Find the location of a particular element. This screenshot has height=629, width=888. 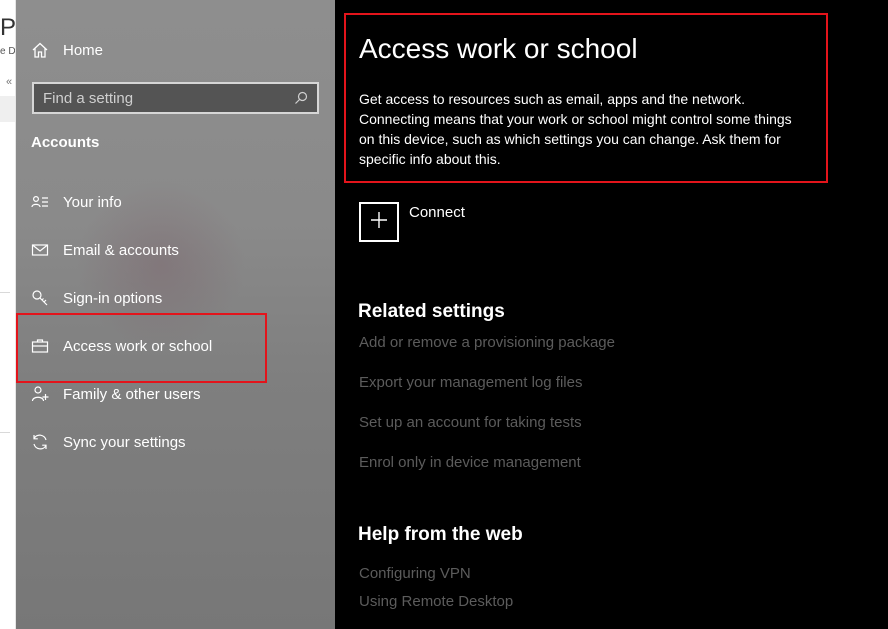

sidebar-item-label: Email & accounts is located at coordinates (121, 250).